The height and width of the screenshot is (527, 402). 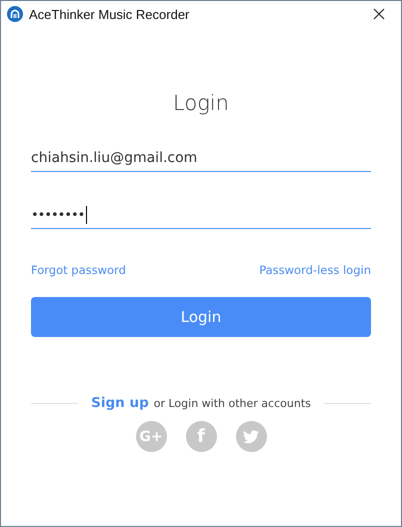 I want to click on sign-up-link: Sign up, so click(x=120, y=403).